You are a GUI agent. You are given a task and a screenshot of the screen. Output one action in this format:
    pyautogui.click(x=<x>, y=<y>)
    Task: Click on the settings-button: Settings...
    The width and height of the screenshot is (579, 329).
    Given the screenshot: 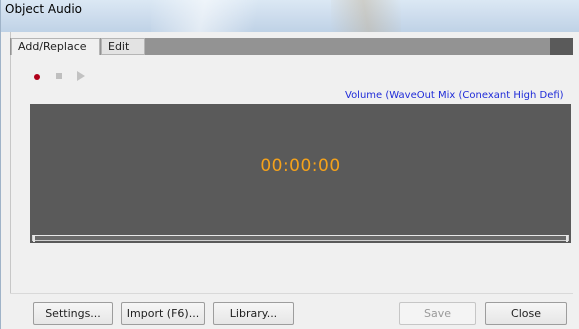 What is the action you would take?
    pyautogui.click(x=73, y=313)
    